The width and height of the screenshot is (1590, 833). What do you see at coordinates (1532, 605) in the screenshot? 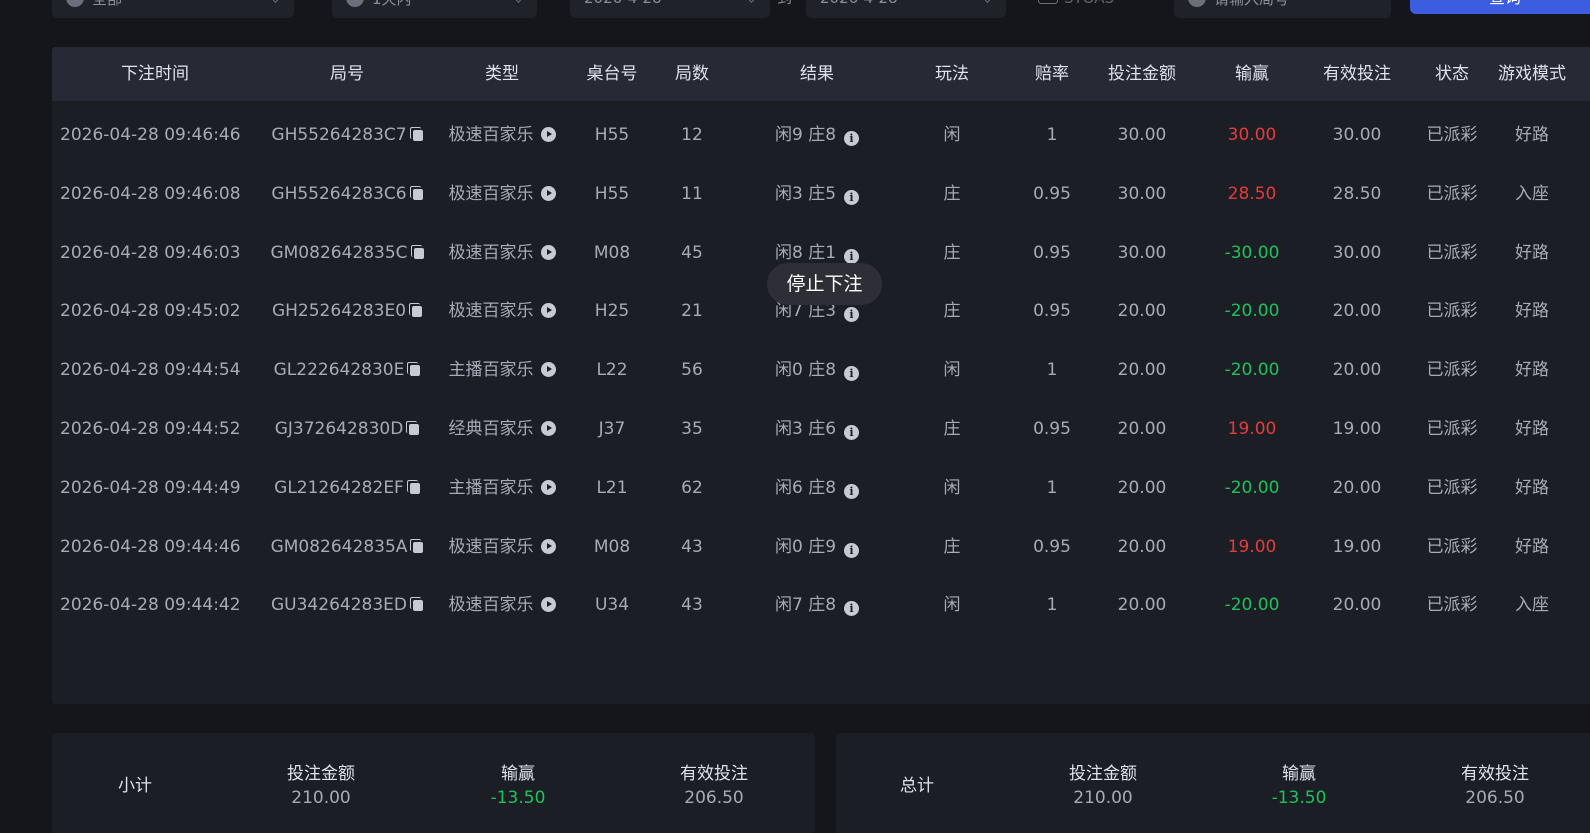
I see `cell-mode: 入座` at bounding box center [1532, 605].